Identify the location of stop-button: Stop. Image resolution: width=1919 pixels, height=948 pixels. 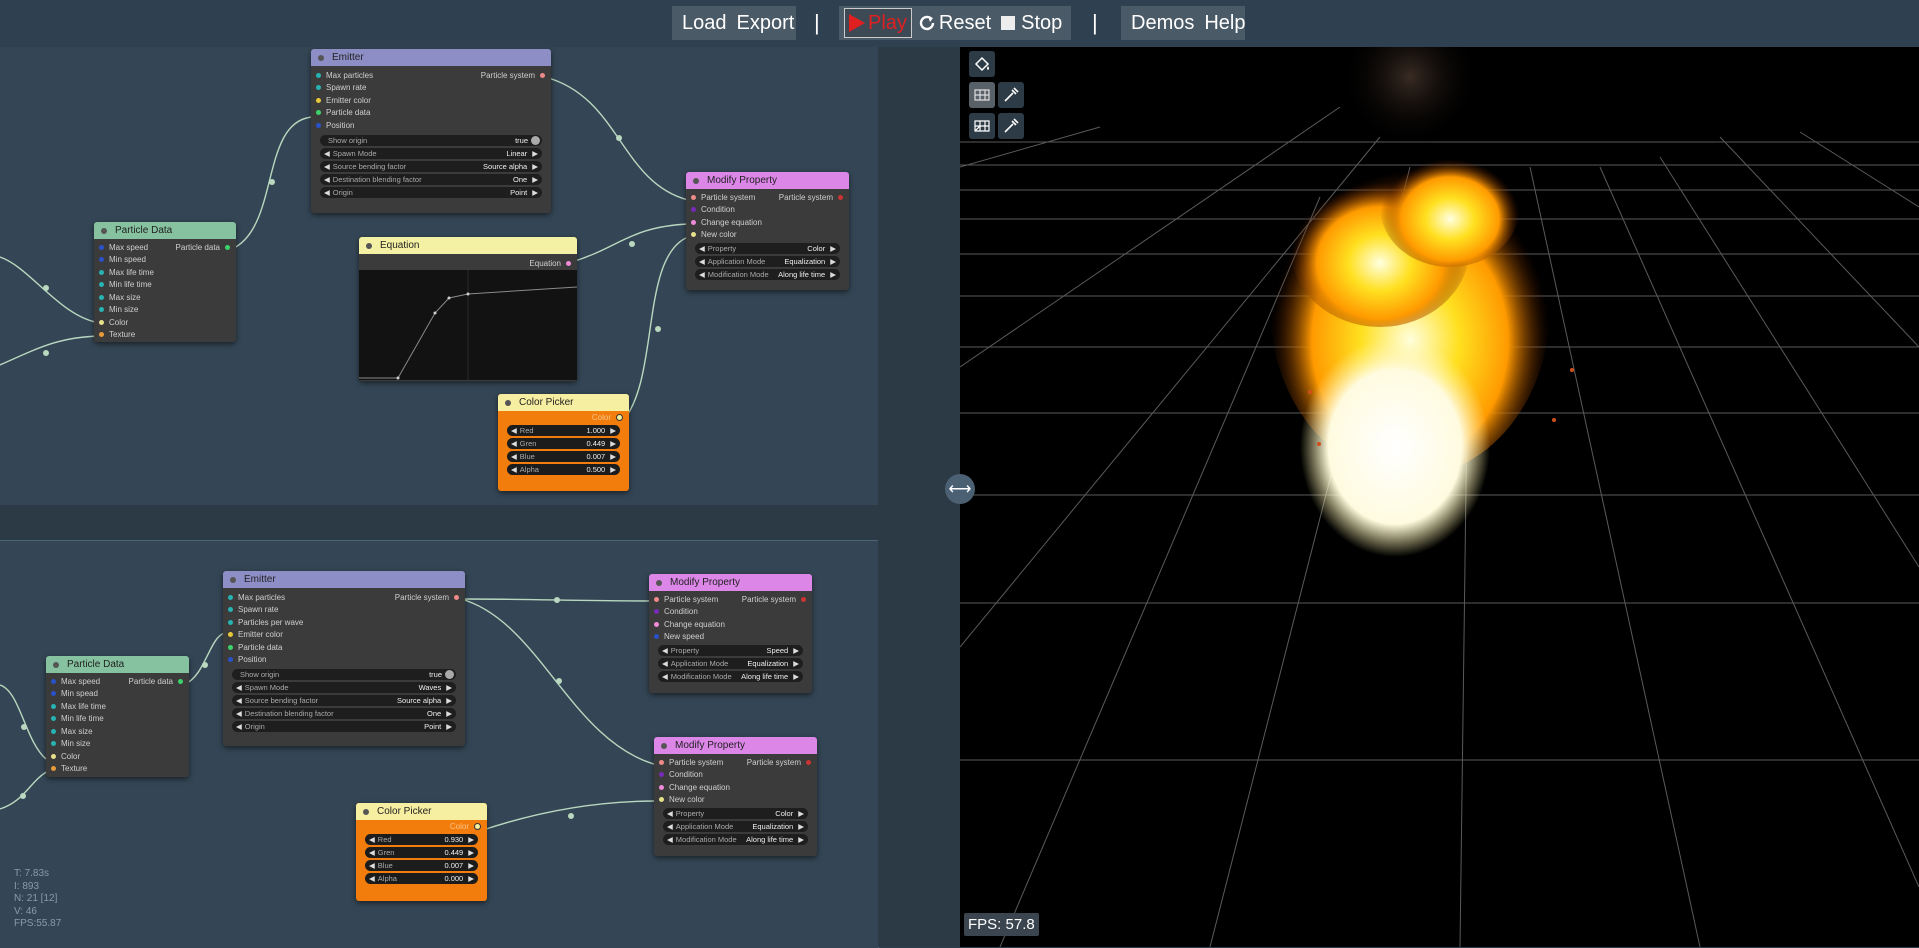
(1031, 23).